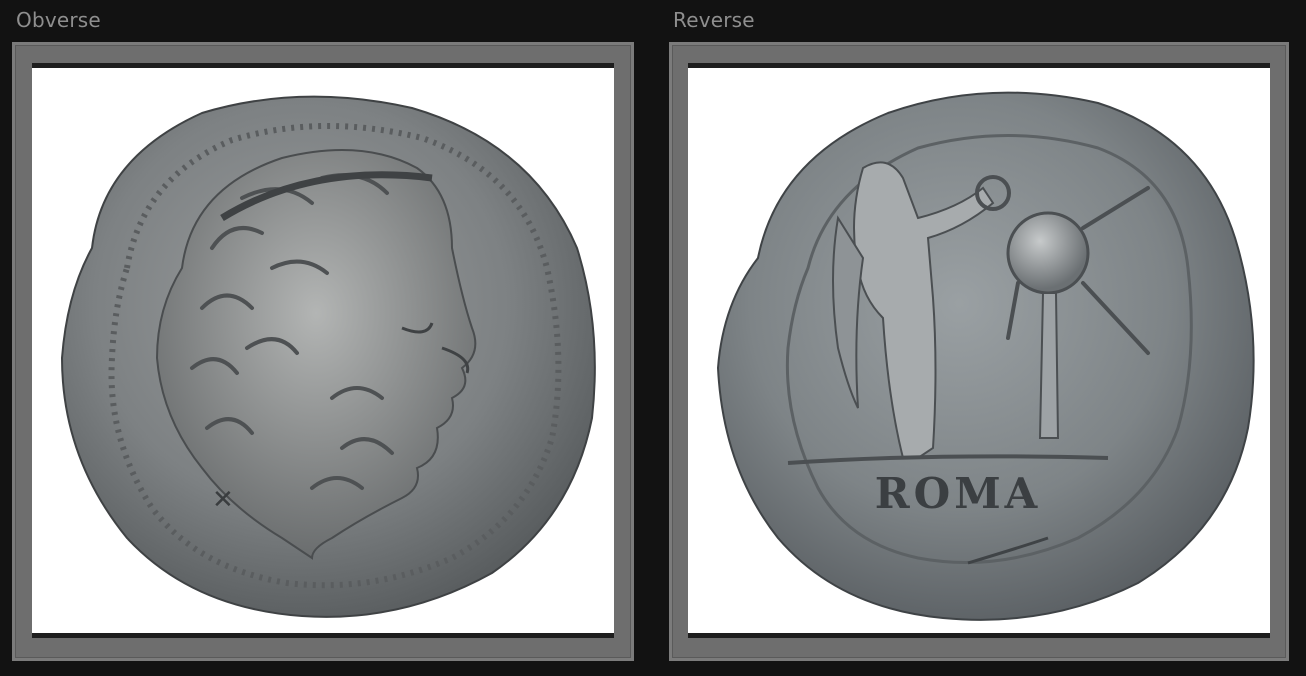  What do you see at coordinates (58, 20) in the screenshot?
I see `obverse-label: Obverse` at bounding box center [58, 20].